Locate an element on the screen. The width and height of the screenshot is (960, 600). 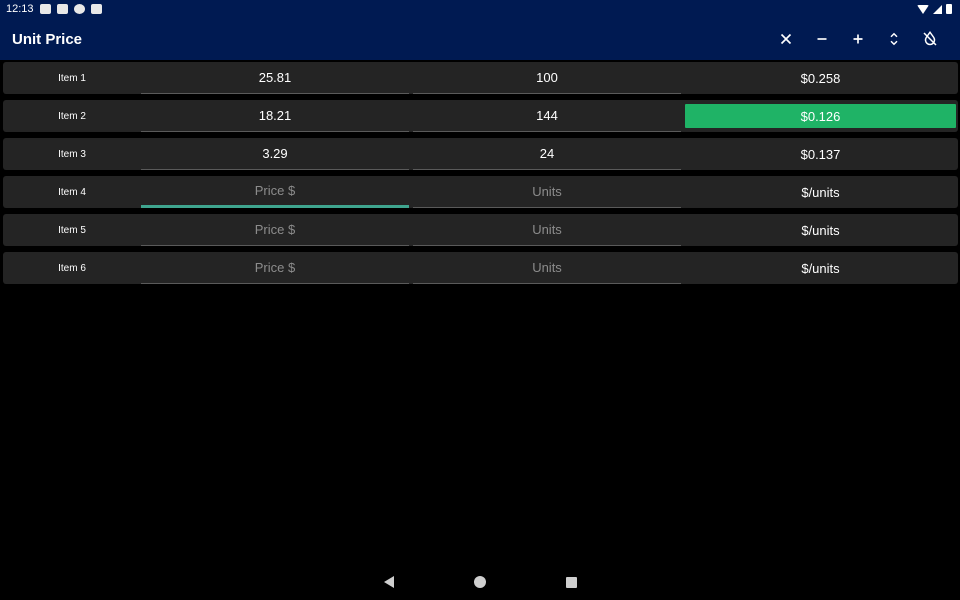
table-row: Item 6 $/units is located at coordinates (480, 268).